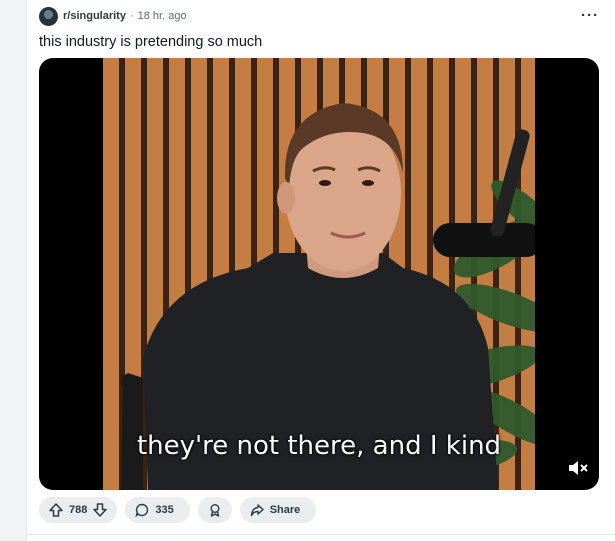 This screenshot has height=541, width=615. I want to click on post-age: 18 hr. ago, so click(162, 16).